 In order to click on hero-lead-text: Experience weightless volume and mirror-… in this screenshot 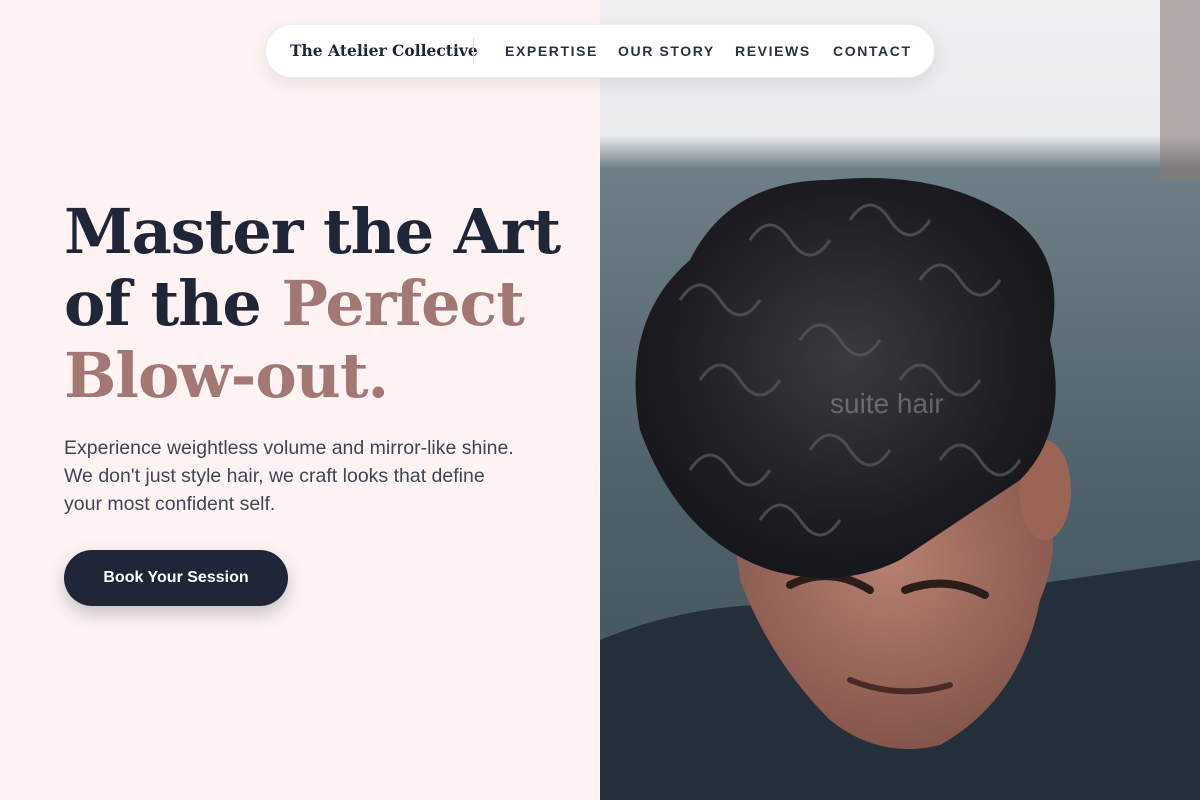, I will do `click(289, 476)`.